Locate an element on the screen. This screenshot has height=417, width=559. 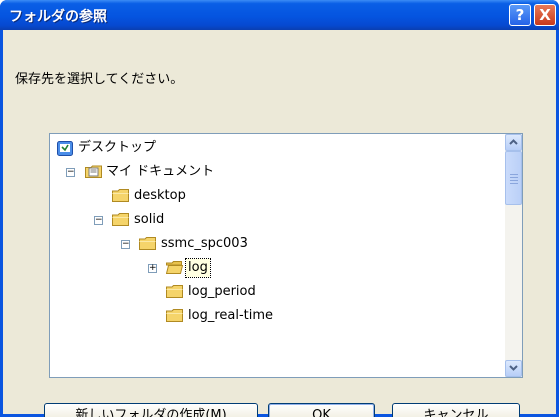
tree-item-log: + log is located at coordinates (274, 268).